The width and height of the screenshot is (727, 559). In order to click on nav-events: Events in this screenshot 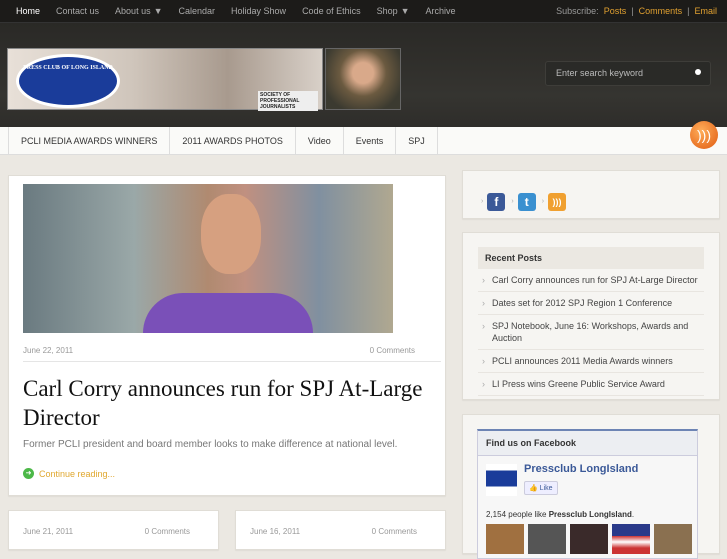, I will do `click(370, 141)`.